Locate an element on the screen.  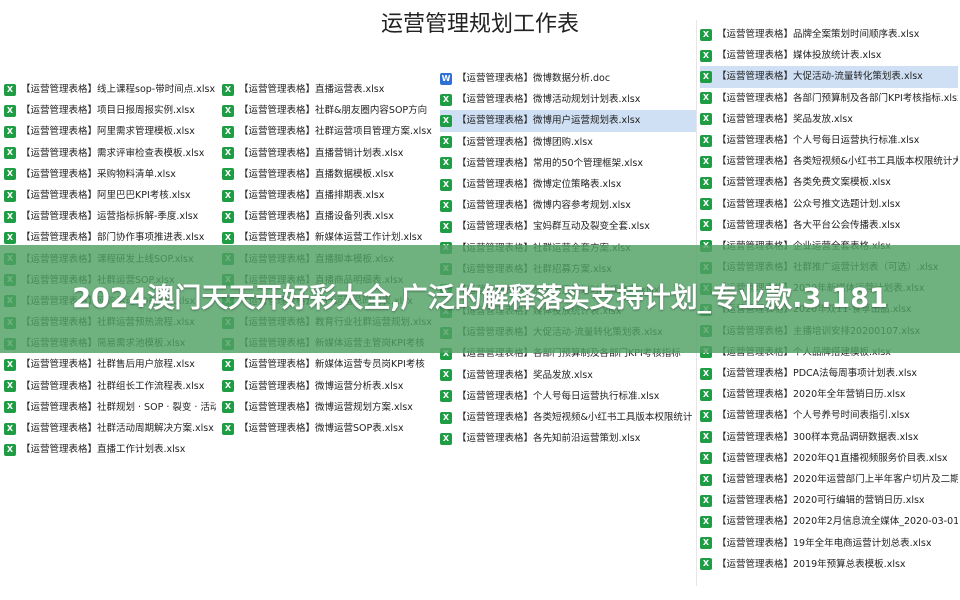
file-name: 【运营管理表格】社群活动周期解决方案.xlsx is located at coordinates (117, 428).